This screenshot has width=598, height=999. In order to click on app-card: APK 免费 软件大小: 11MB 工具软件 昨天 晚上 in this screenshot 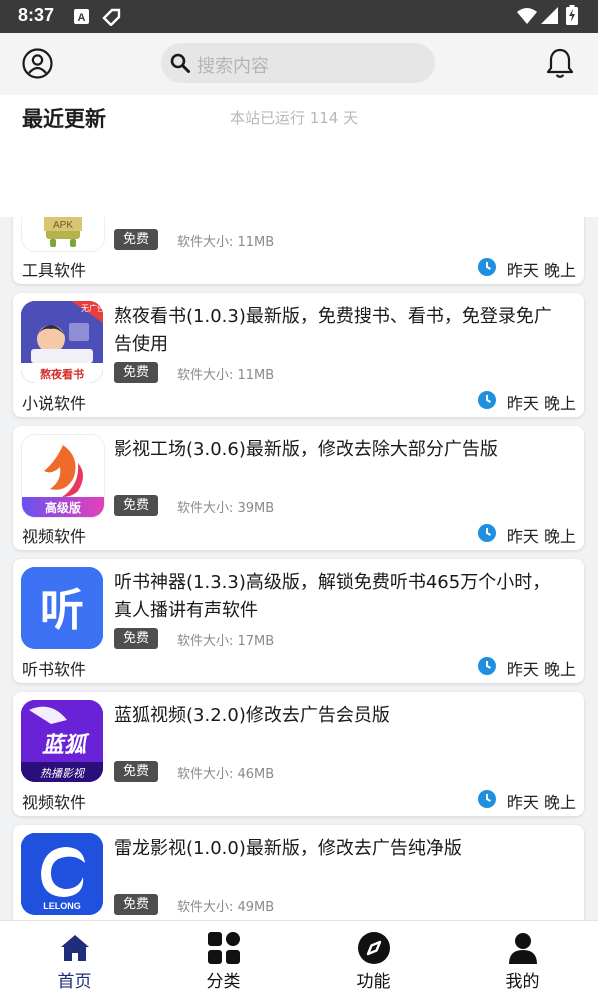, I will do `click(298, 250)`.